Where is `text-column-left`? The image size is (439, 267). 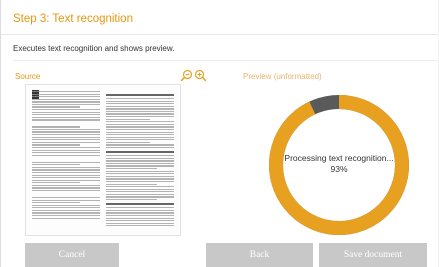
text-column-left is located at coordinates (66, 155).